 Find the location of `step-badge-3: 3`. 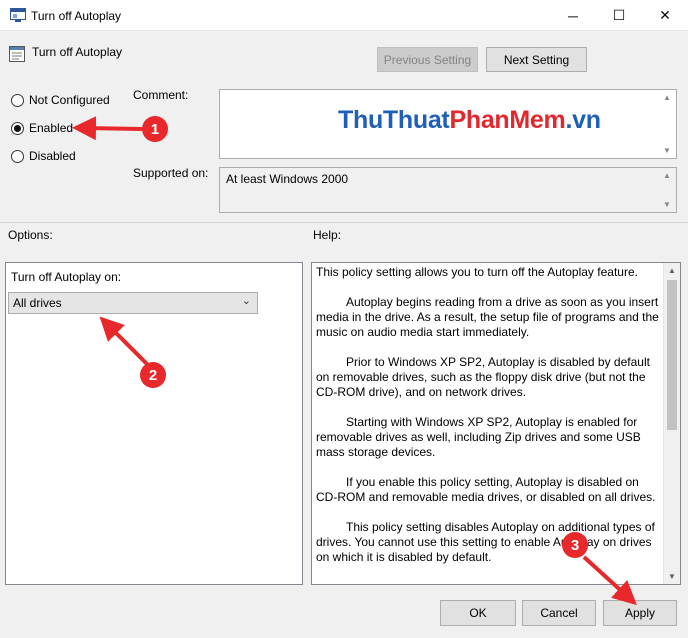

step-badge-3: 3 is located at coordinates (575, 545).